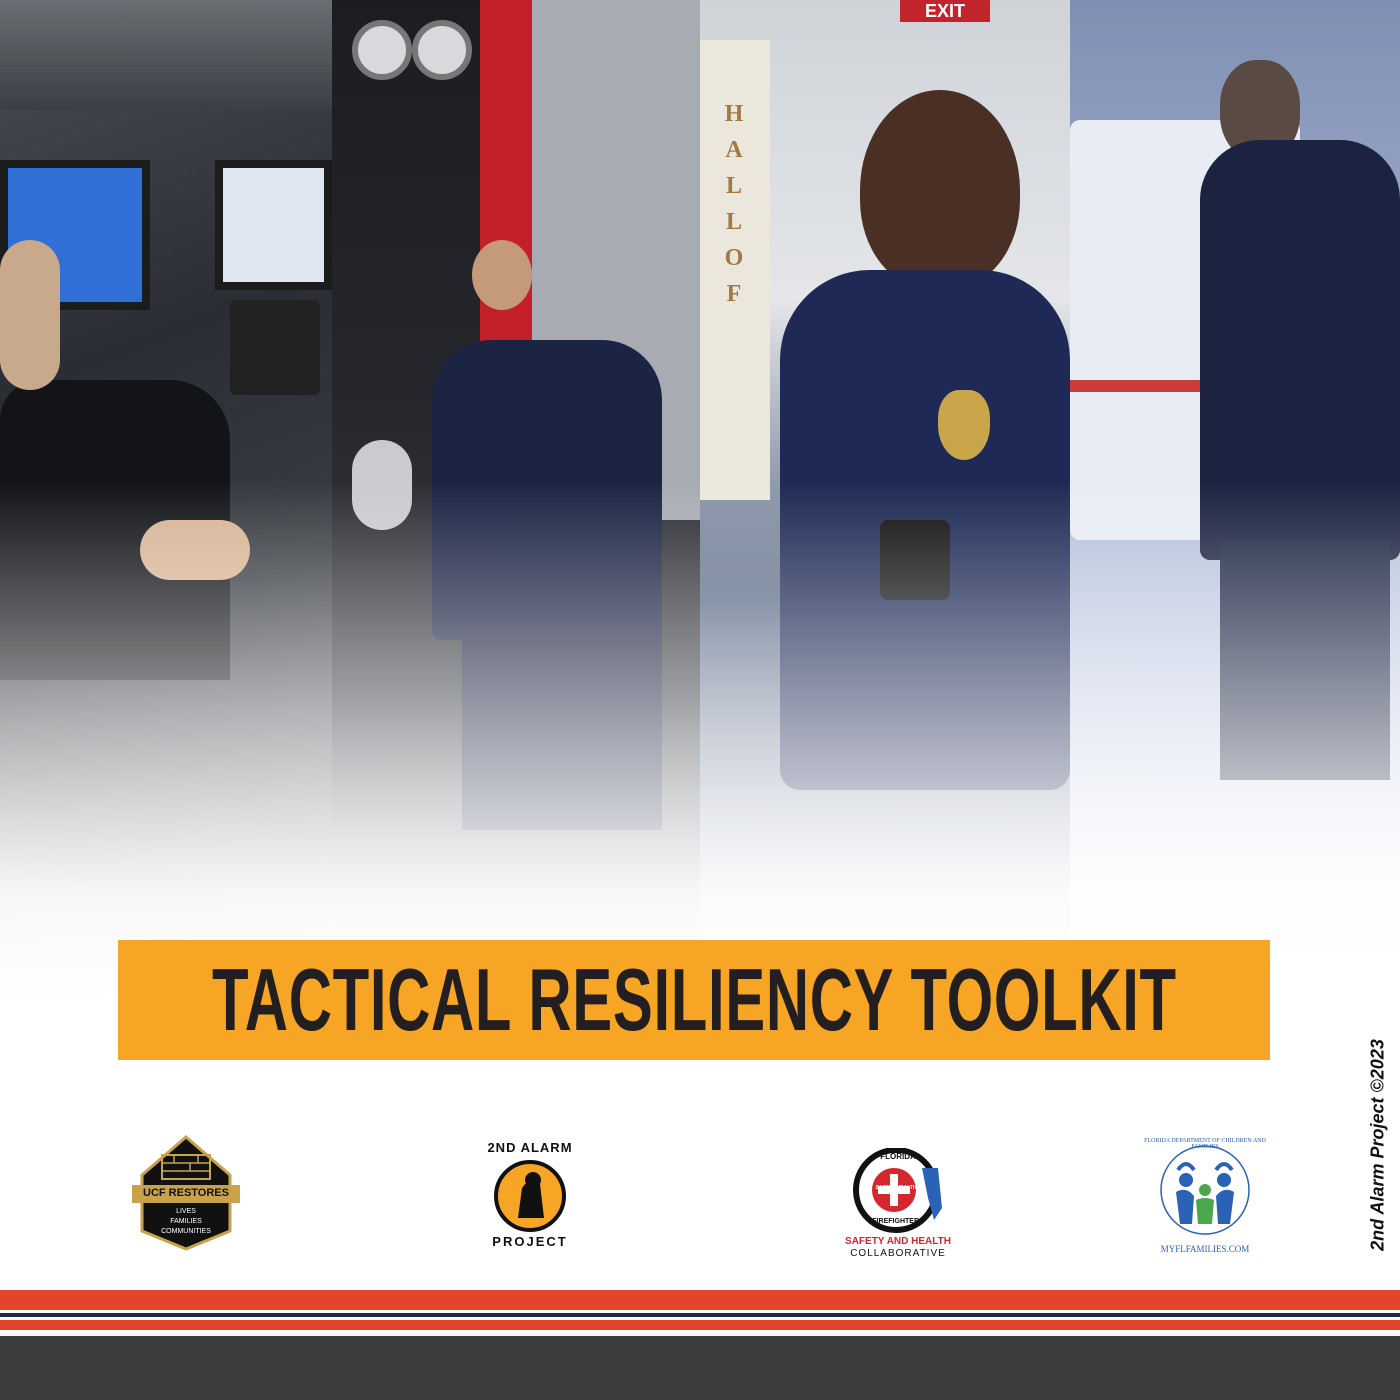  What do you see at coordinates (700, 1315) in the screenshot?
I see `stripe-navy` at bounding box center [700, 1315].